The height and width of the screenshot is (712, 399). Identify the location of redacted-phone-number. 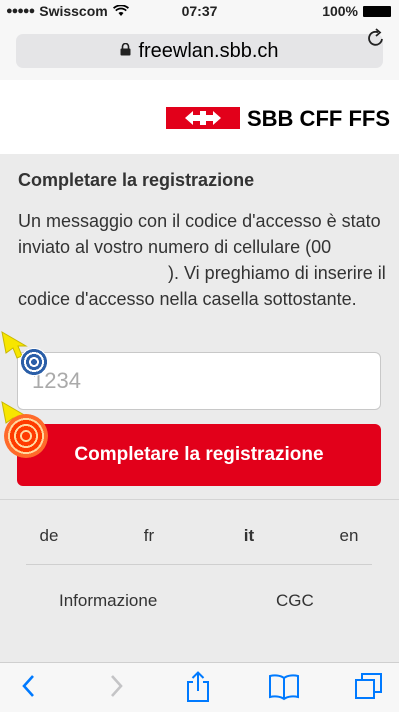
(93, 274).